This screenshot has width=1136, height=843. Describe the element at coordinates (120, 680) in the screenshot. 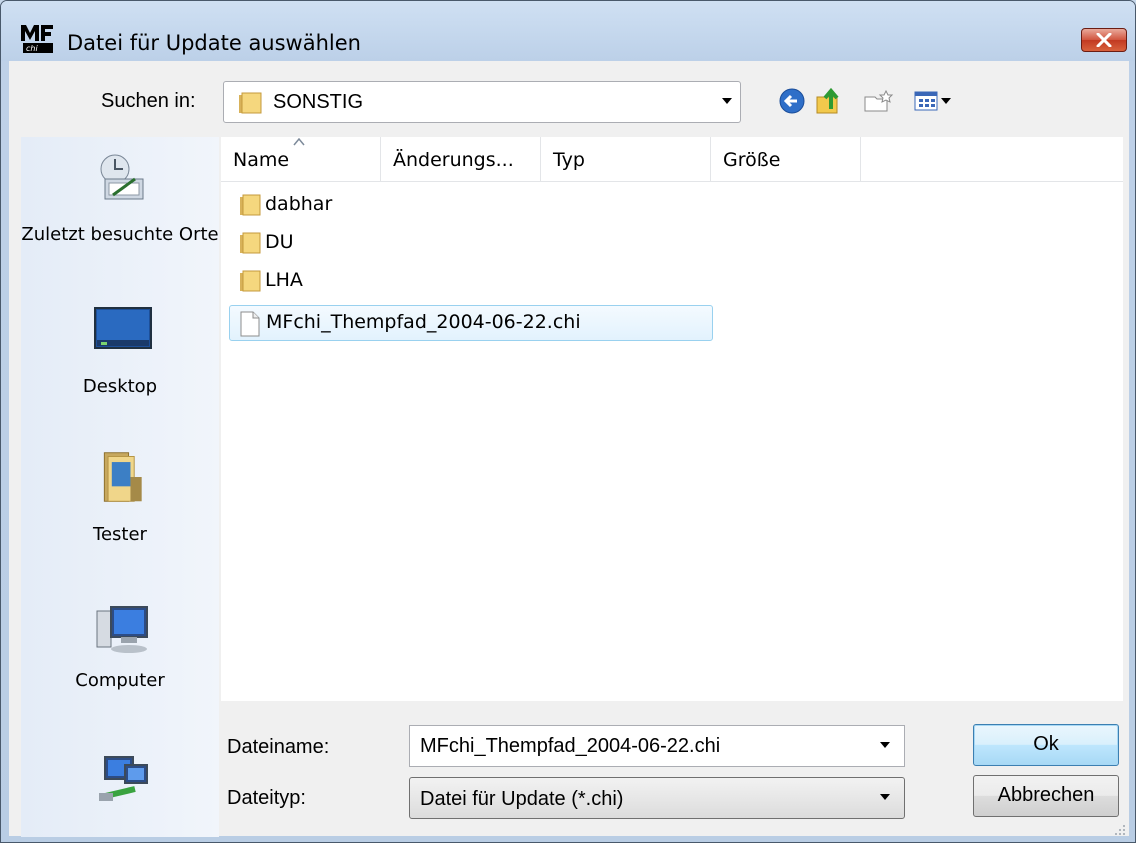

I see `place-label-computer: Computer` at that location.